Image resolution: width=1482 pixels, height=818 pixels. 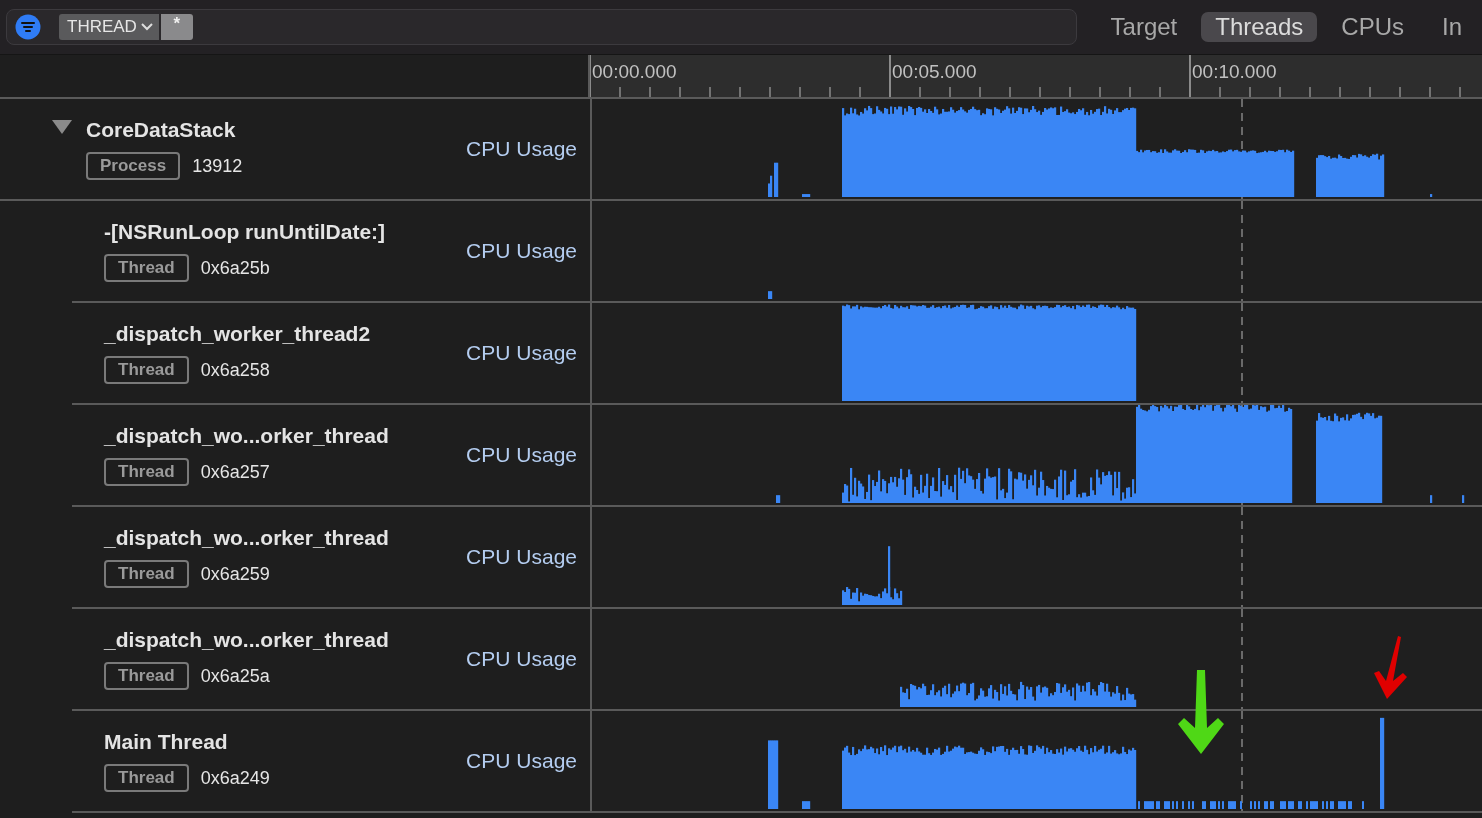 I want to click on track-id: 0x6a25a, so click(x=235, y=676).